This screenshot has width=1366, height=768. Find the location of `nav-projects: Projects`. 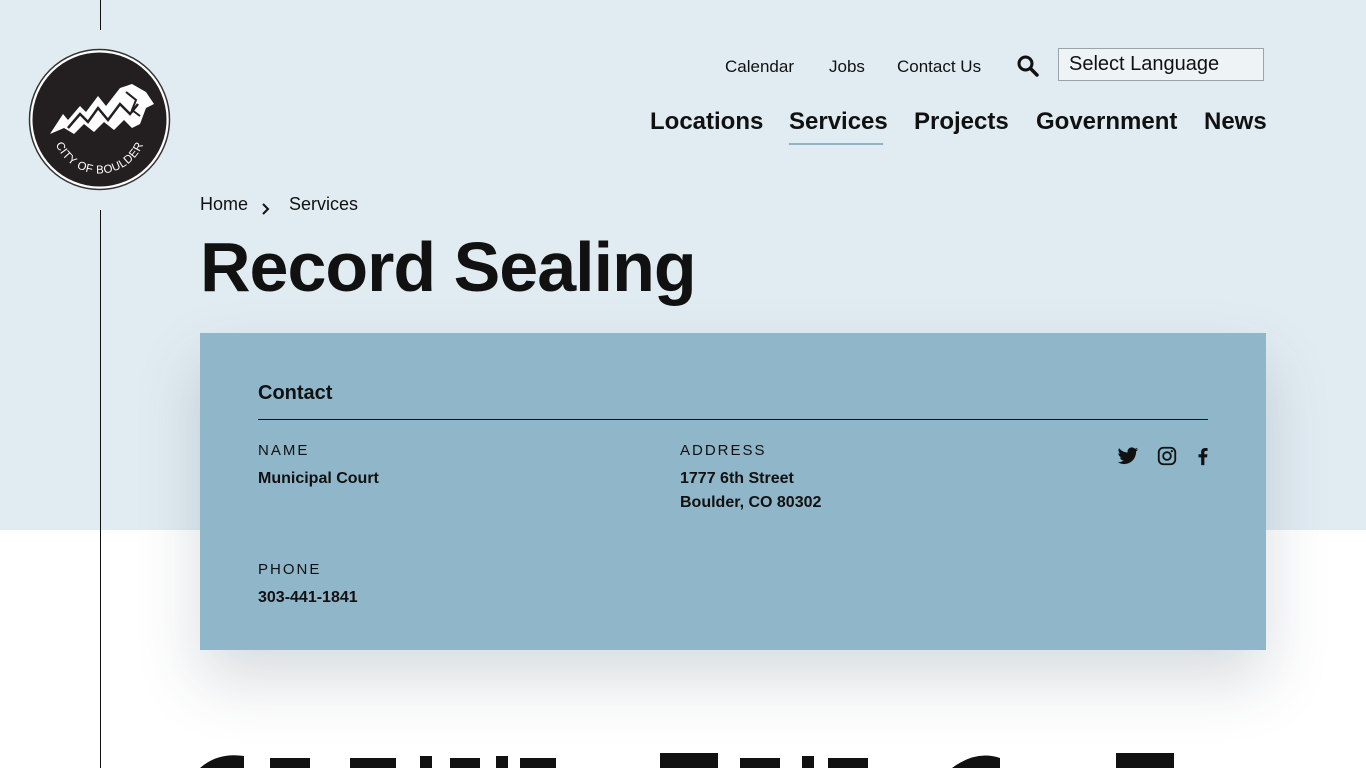

nav-projects: Projects is located at coordinates (961, 122).